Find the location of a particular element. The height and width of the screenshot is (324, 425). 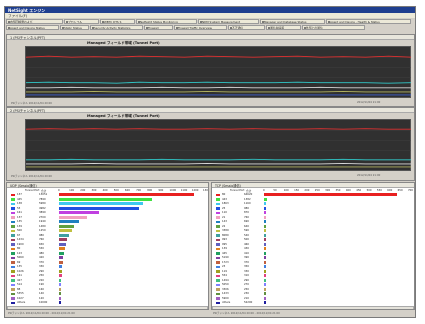

category-label: 5190 is located at coordinates (225, 257).